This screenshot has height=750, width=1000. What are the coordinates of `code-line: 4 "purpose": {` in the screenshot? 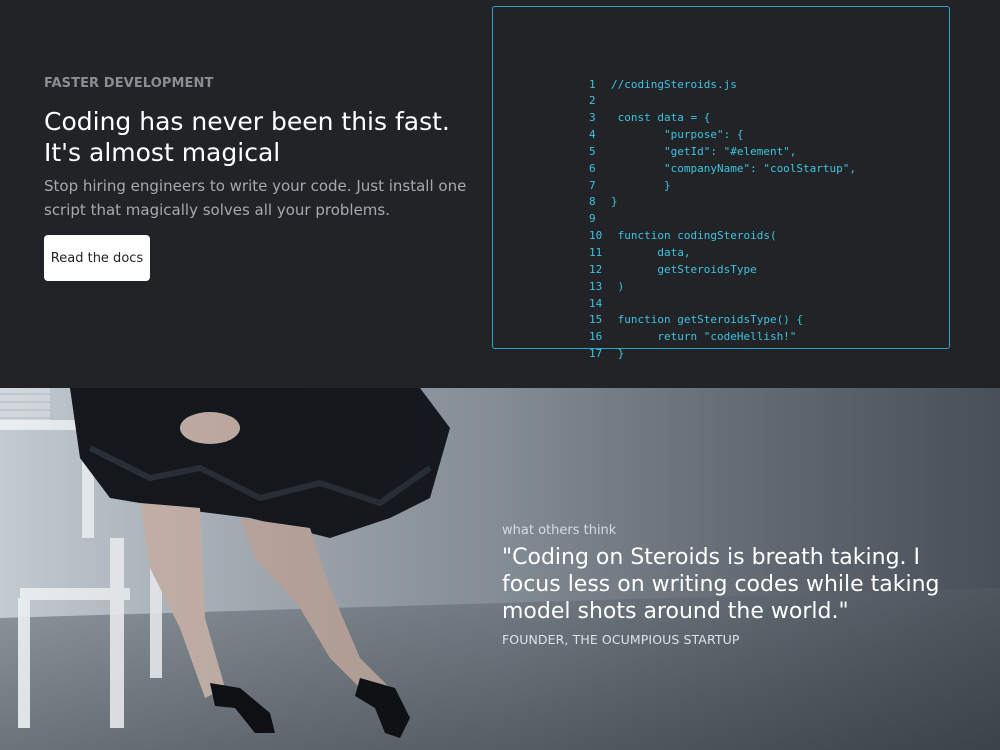 It's located at (722, 135).